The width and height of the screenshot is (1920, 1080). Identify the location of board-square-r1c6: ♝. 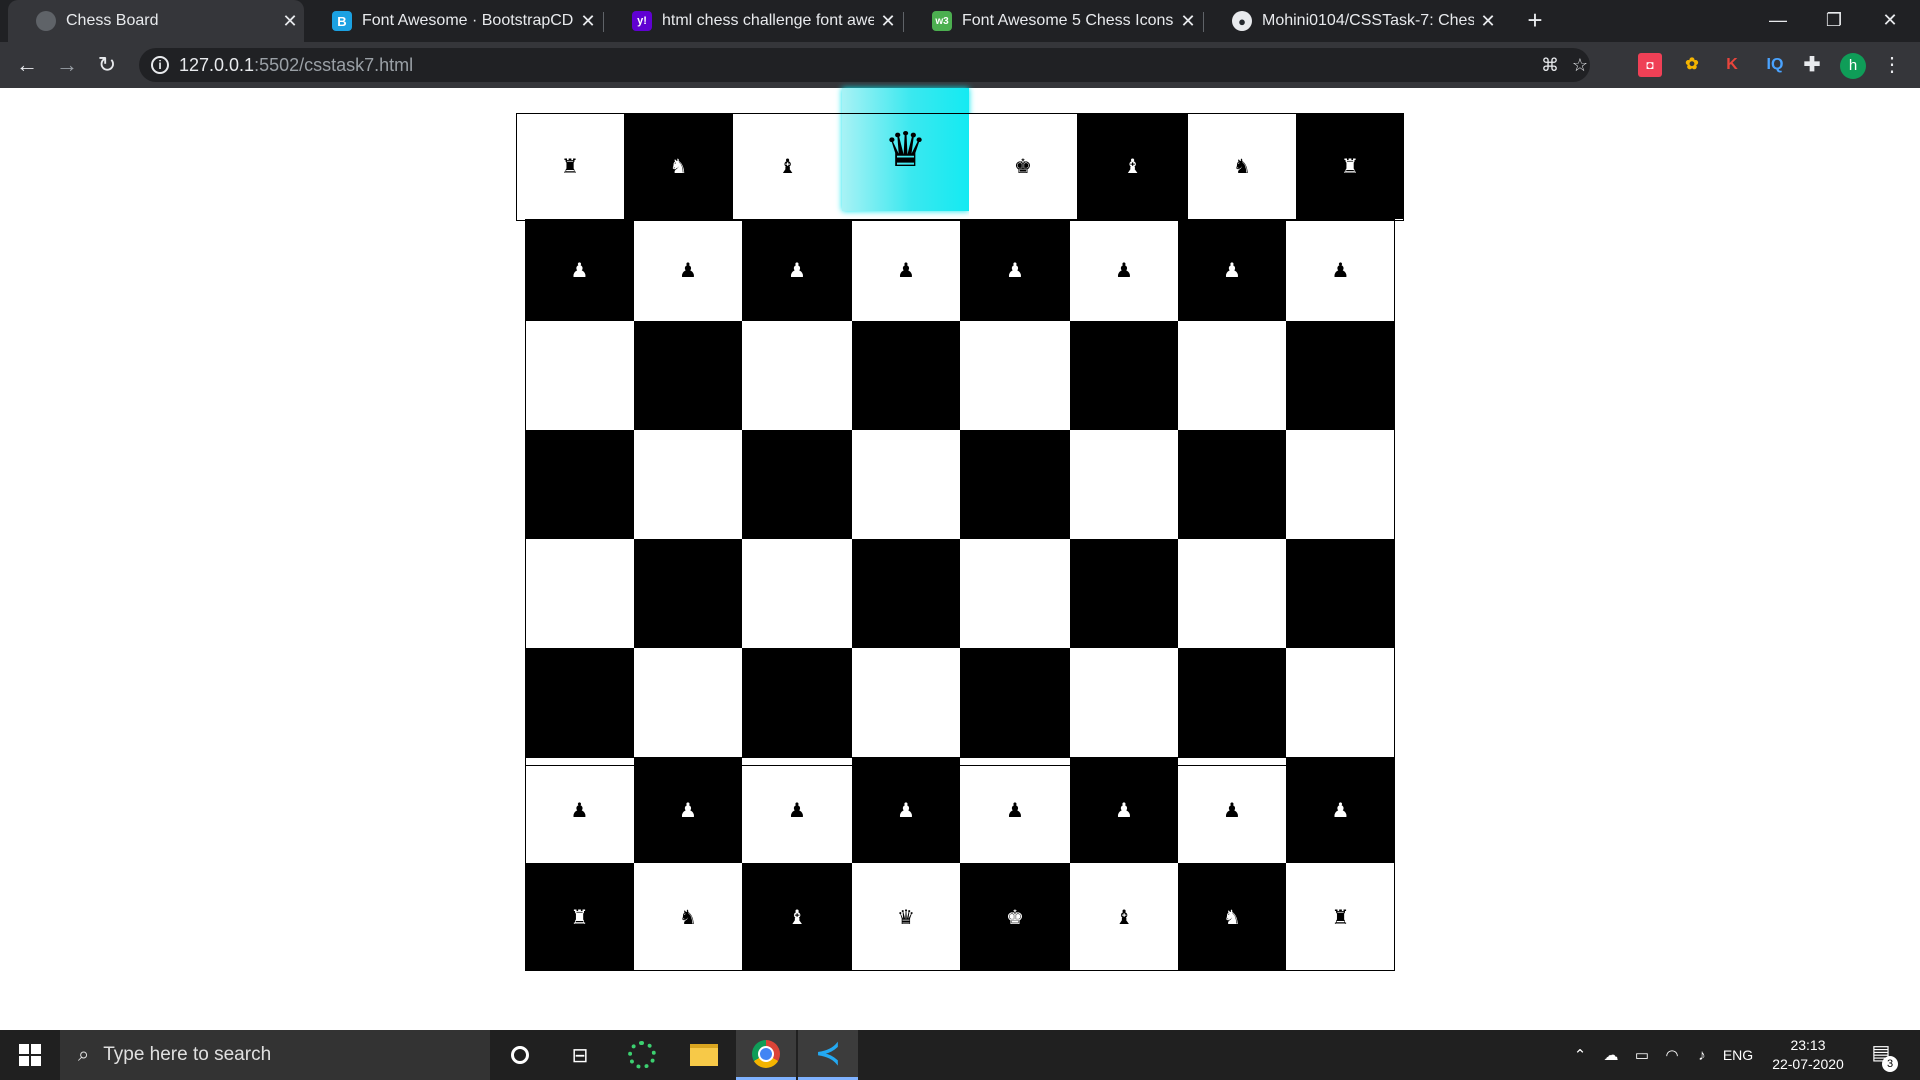
(1132, 166).